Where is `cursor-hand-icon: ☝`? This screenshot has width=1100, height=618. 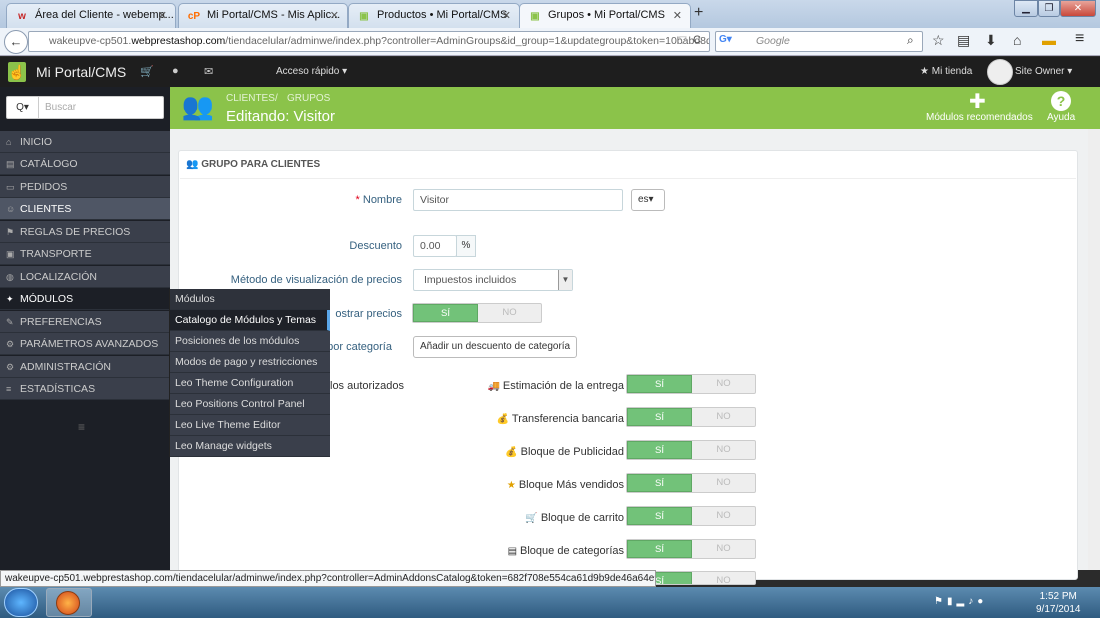 cursor-hand-icon: ☝ is located at coordinates (17, 72).